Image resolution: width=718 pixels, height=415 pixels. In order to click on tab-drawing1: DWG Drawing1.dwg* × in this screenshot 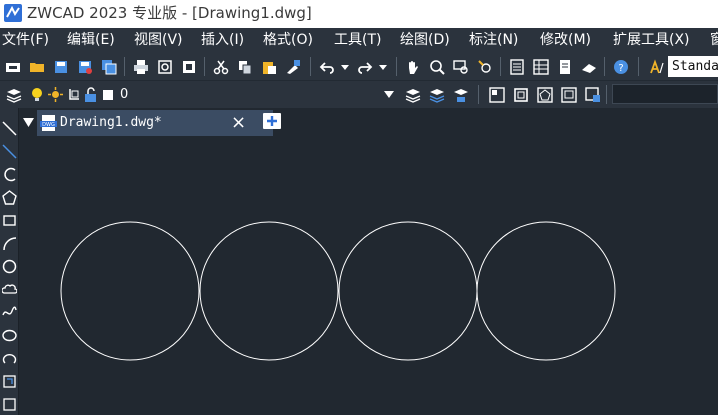, I will do `click(155, 123)`.